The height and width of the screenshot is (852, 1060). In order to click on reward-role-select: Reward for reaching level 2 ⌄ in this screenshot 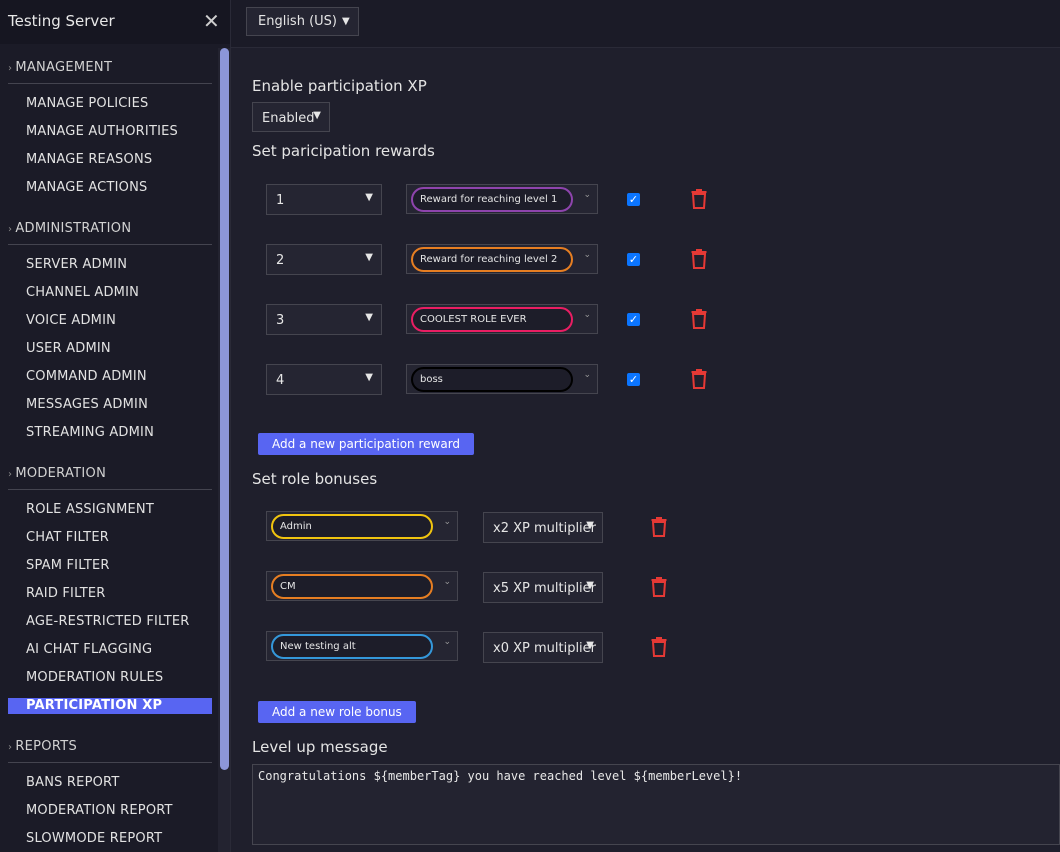, I will do `click(502, 259)`.